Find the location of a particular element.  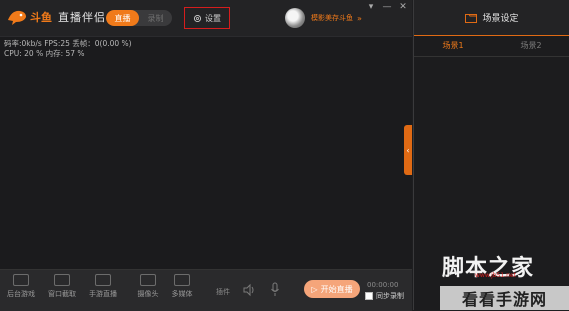

watermark-url: www.jb51.net is located at coordinates (495, 275).